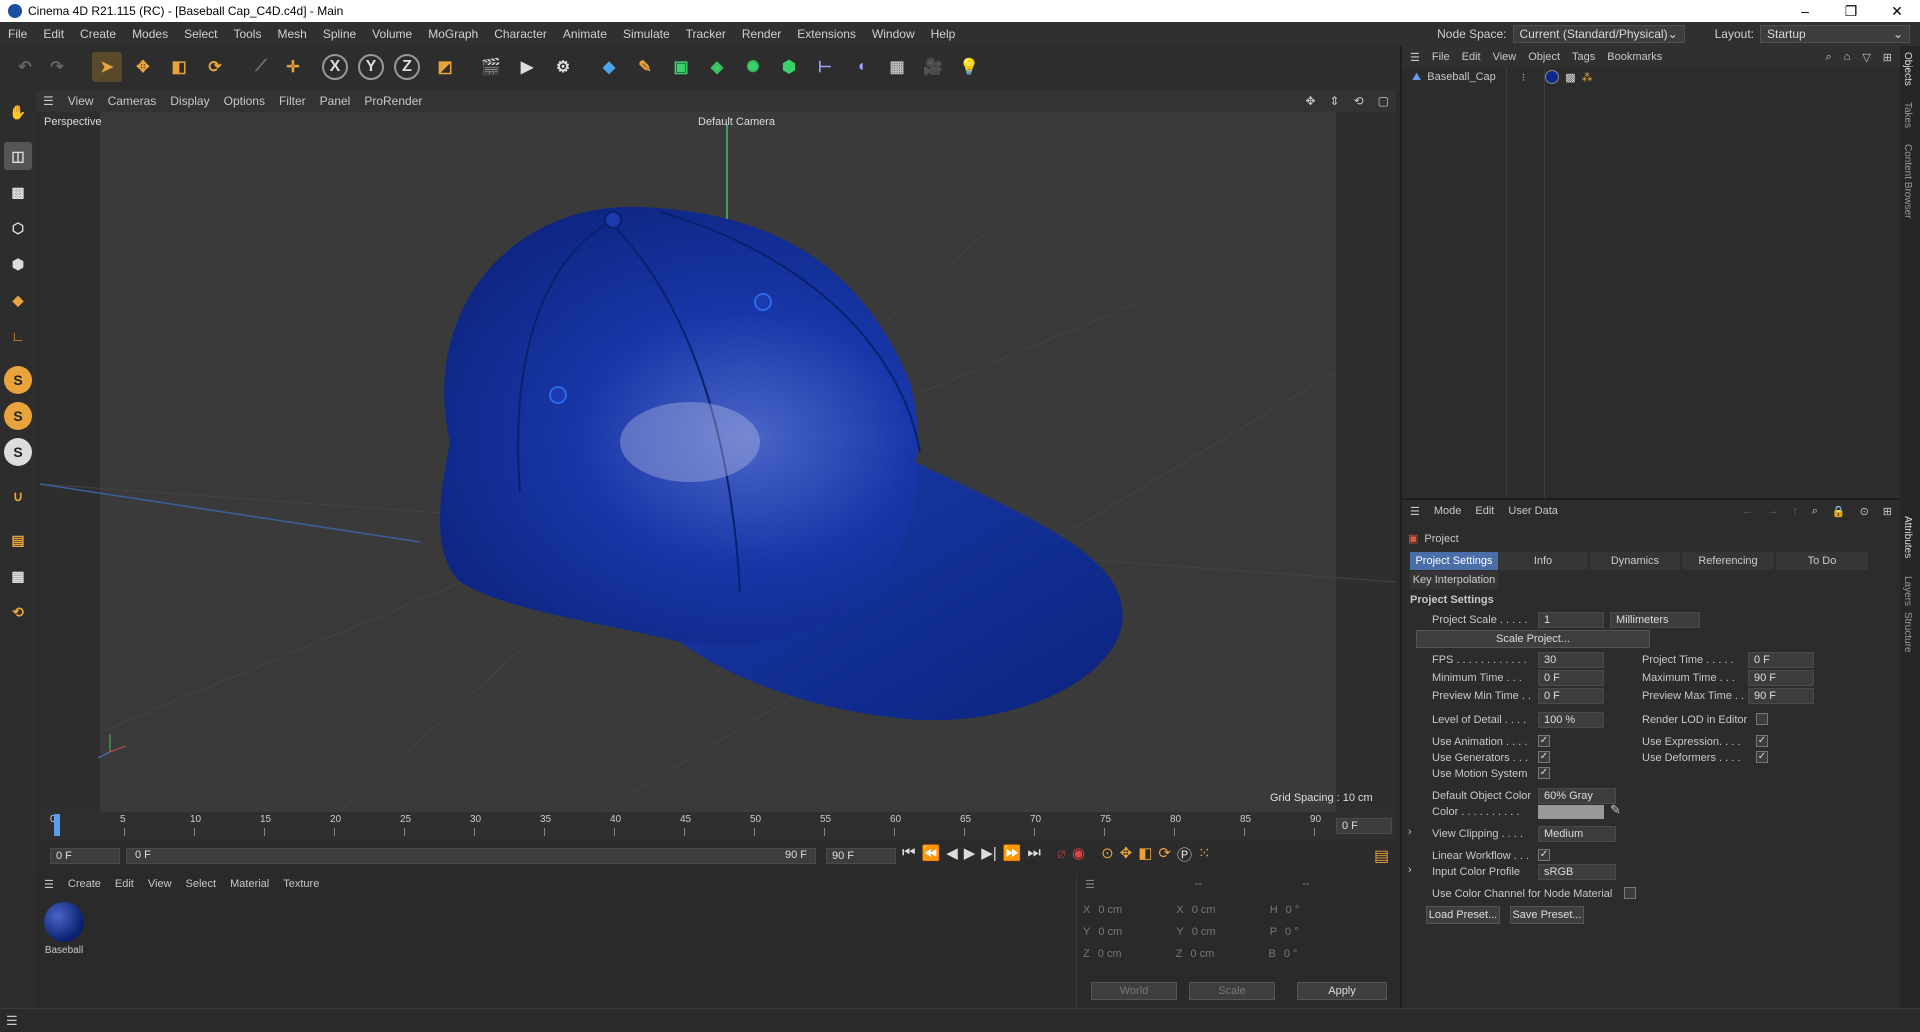 This screenshot has height=1032, width=1920. What do you see at coordinates (761, 34) in the screenshot?
I see `menu-render: Render` at bounding box center [761, 34].